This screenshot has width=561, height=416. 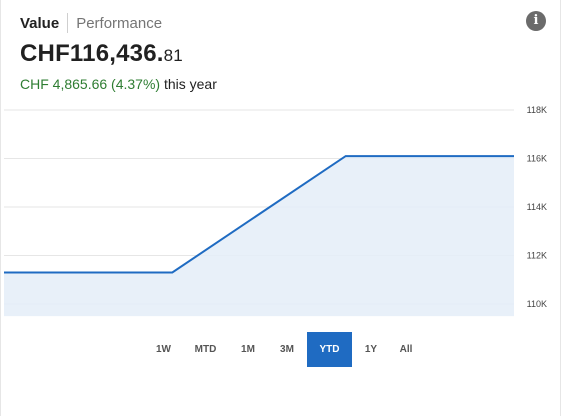 I want to click on y-tick-label: 118K, so click(x=537, y=110).